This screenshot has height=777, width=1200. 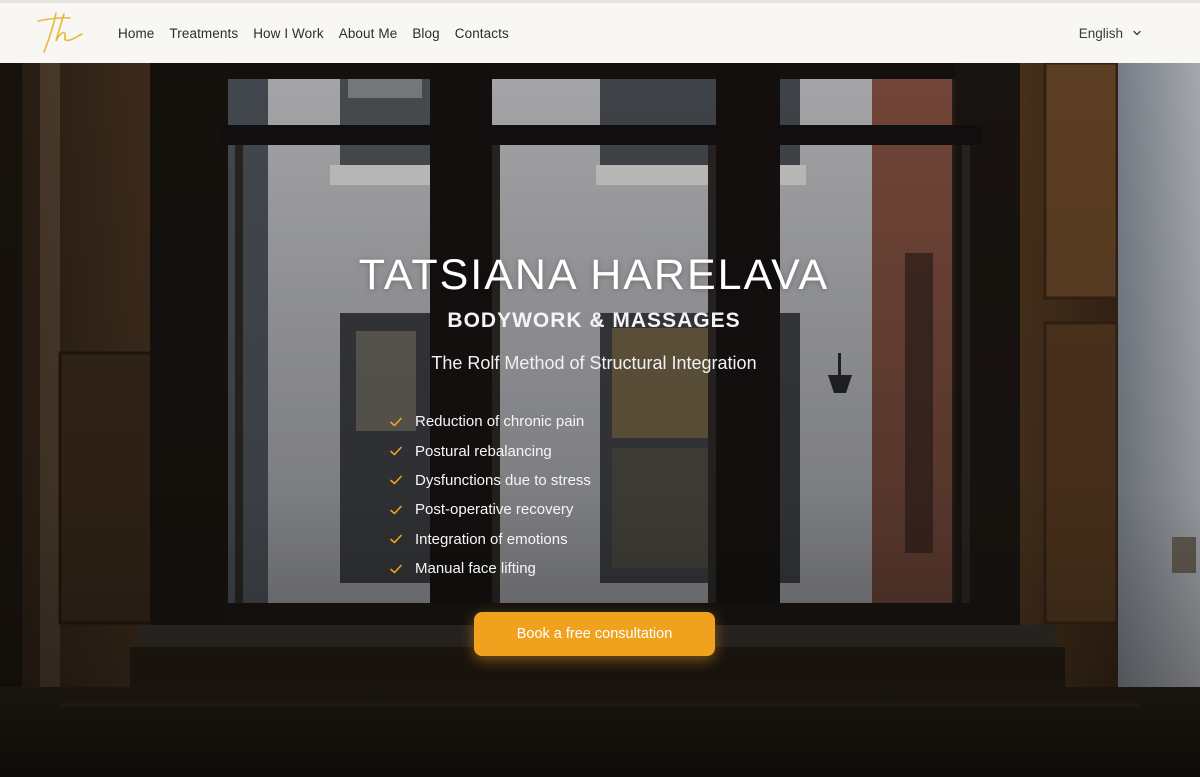 What do you see at coordinates (475, 569) in the screenshot?
I see `benefit-label: Manual face lifting` at bounding box center [475, 569].